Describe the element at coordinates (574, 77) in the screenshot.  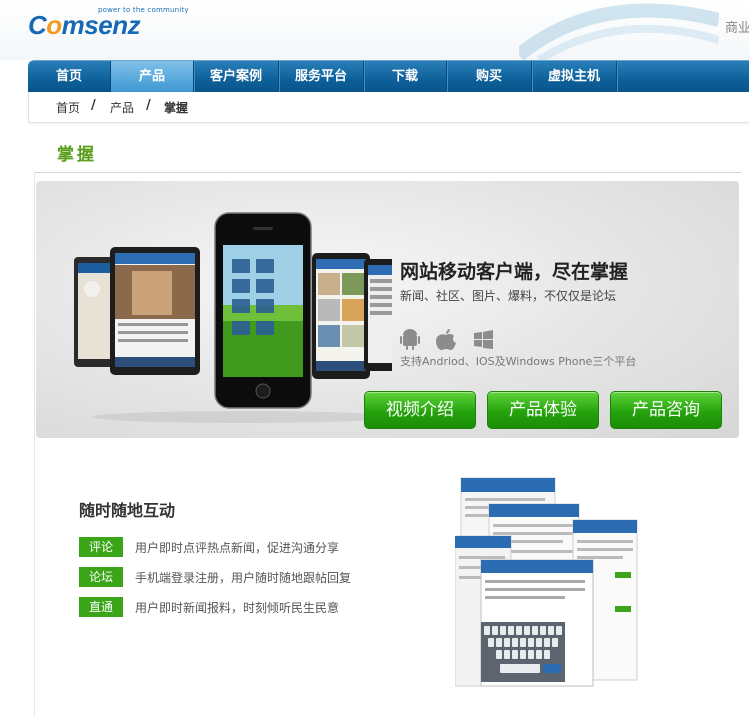
I see `nav-hosting: 虚拟主机` at that location.